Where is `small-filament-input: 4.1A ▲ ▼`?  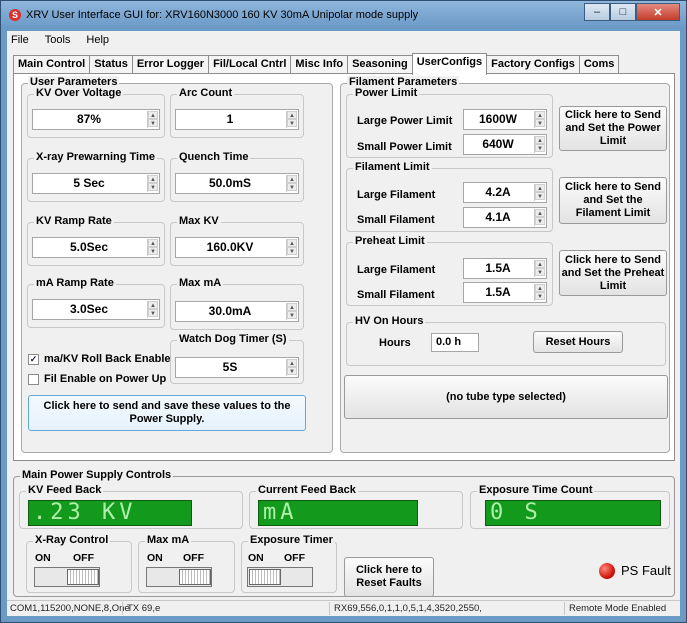
small-filament-input: 4.1A ▲ ▼ is located at coordinates (505, 217).